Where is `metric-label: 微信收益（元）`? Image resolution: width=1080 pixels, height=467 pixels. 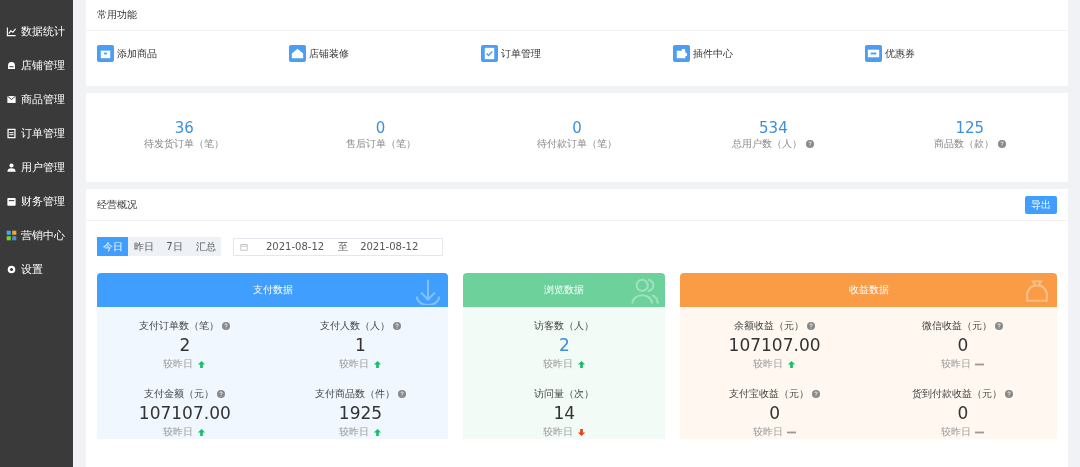 metric-label: 微信收益（元） is located at coordinates (957, 326).